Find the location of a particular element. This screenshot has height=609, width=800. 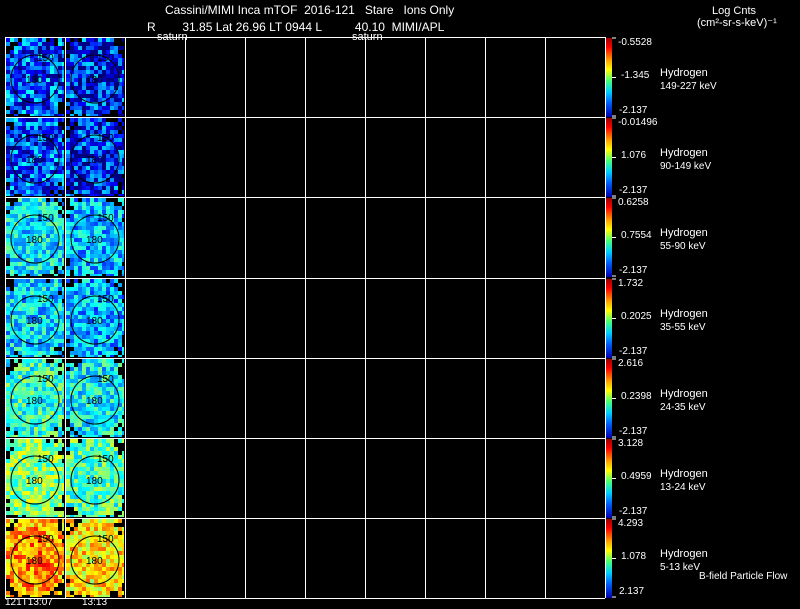

colorbar-mid-label: 0.4959 is located at coordinates (636, 476).